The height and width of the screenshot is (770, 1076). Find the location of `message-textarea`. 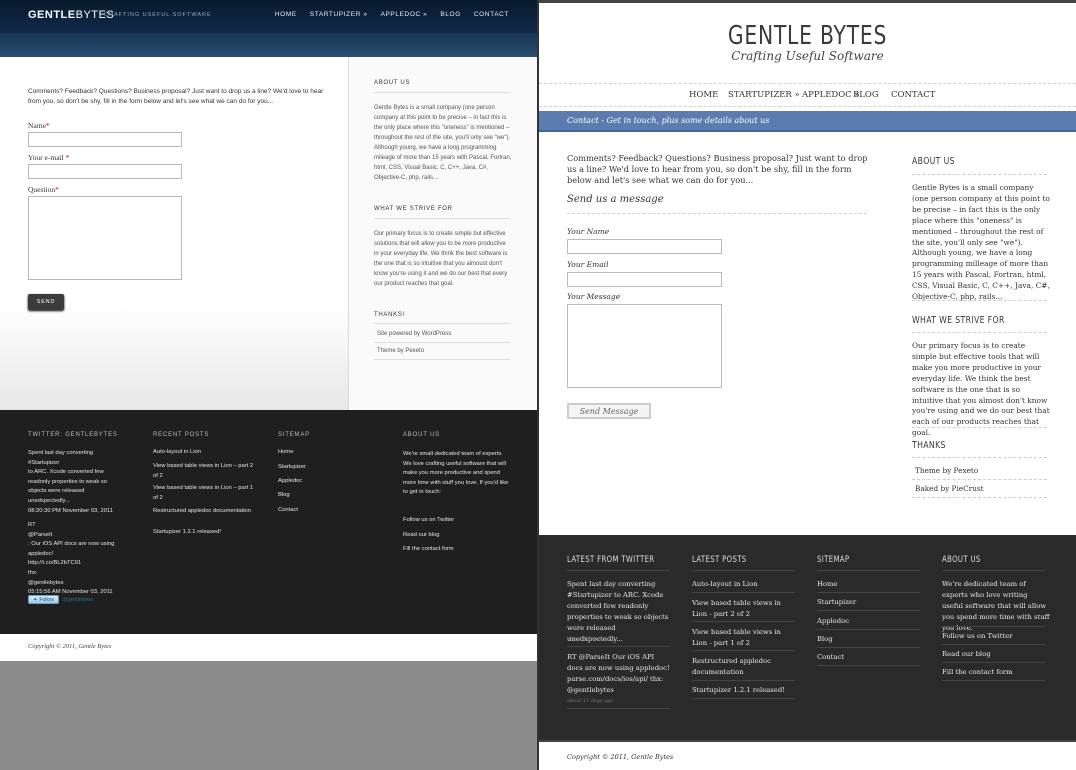

message-textarea is located at coordinates (644, 346).